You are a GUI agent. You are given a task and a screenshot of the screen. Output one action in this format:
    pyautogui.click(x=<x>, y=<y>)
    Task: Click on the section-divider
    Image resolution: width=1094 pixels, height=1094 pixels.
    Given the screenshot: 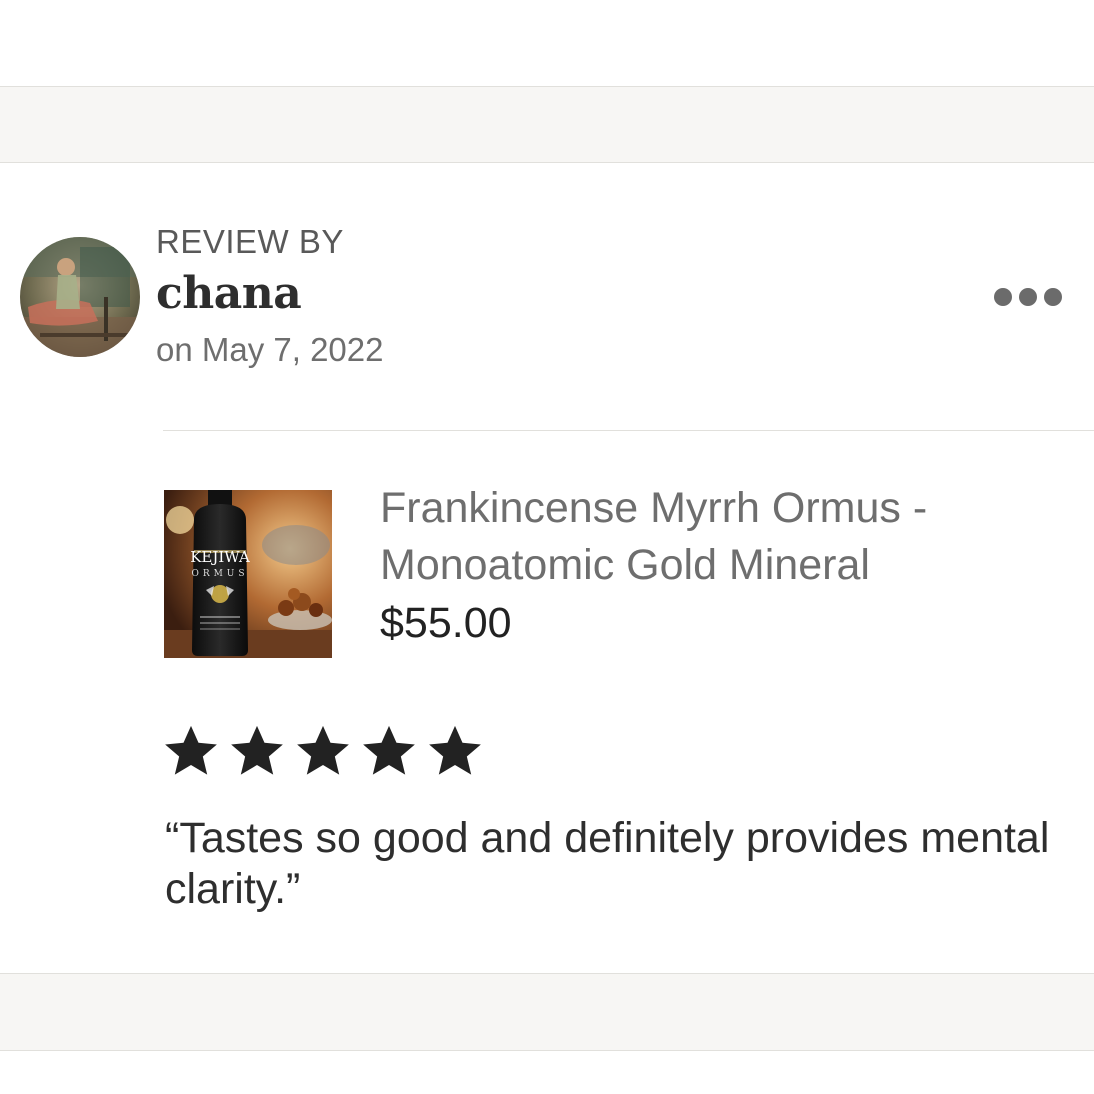 What is the action you would take?
    pyautogui.click(x=628, y=430)
    